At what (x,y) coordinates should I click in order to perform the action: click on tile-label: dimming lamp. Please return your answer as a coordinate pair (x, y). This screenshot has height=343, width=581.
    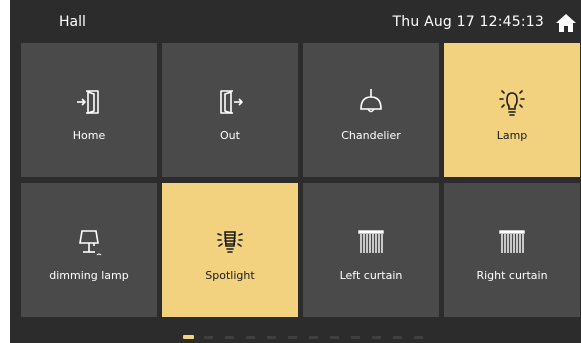
    Looking at the image, I should click on (89, 275).